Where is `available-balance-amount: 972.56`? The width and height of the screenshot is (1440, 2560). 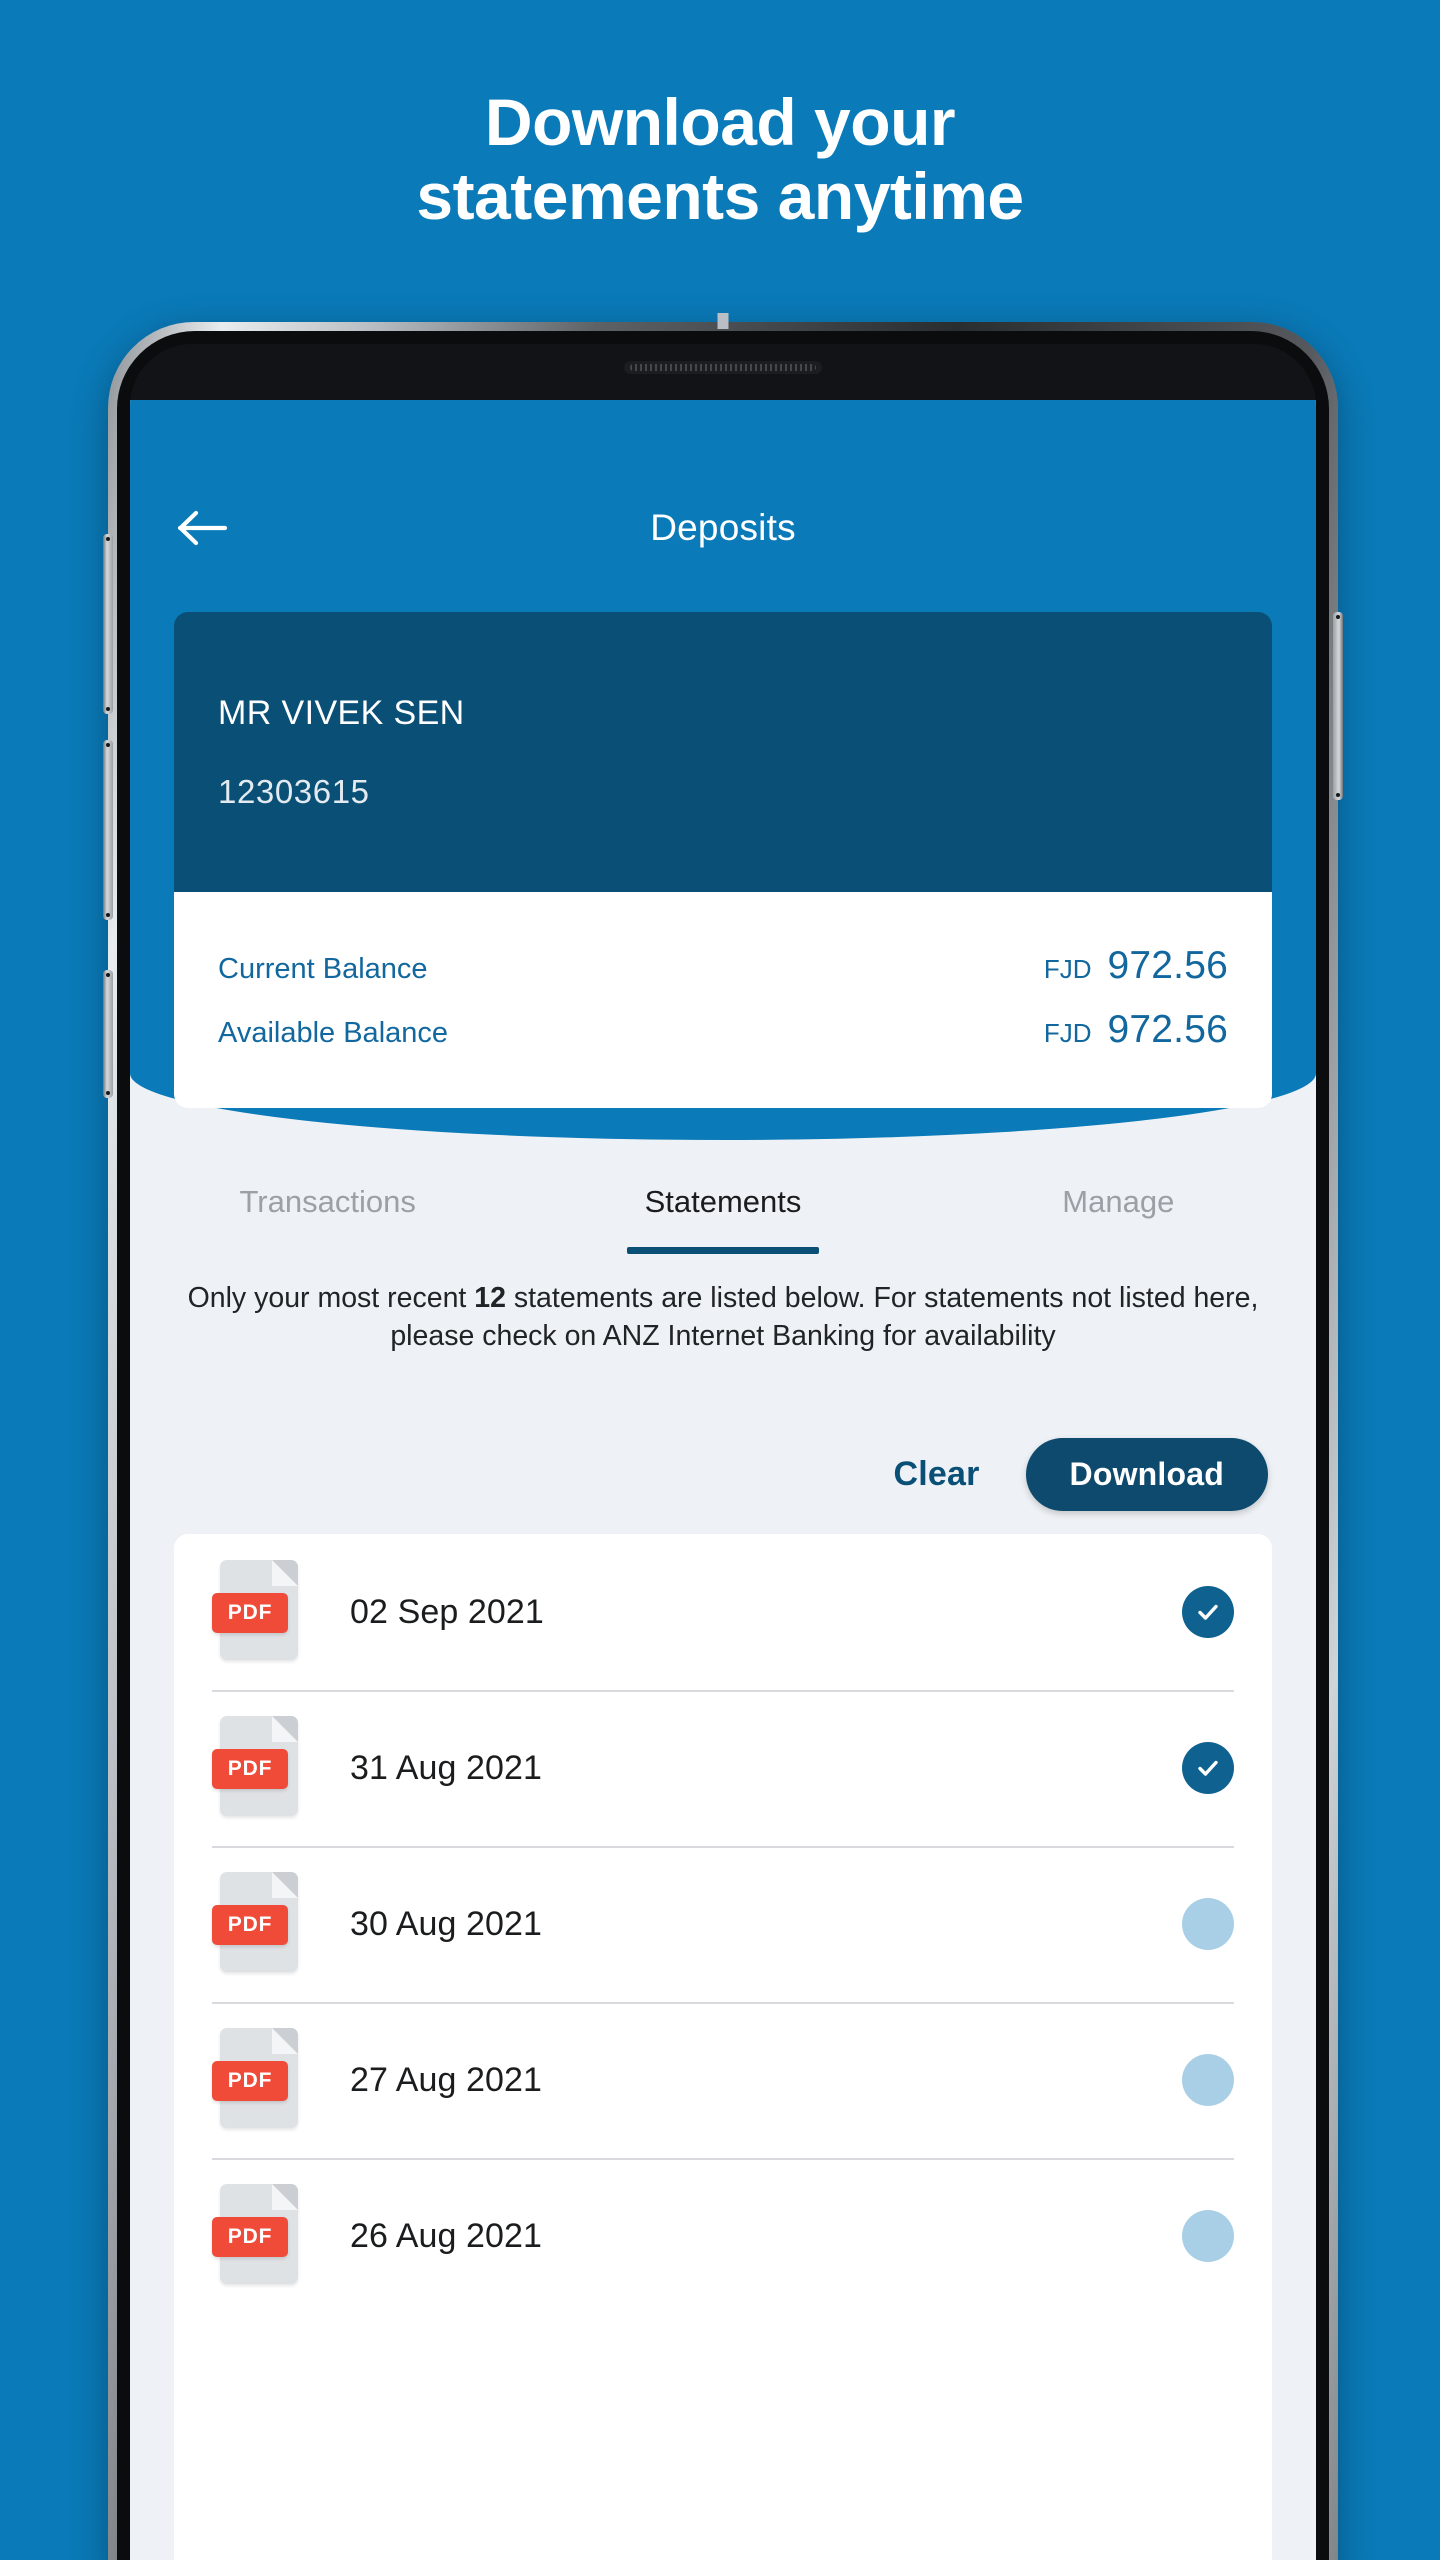
available-balance-amount: 972.56 is located at coordinates (1167, 1029).